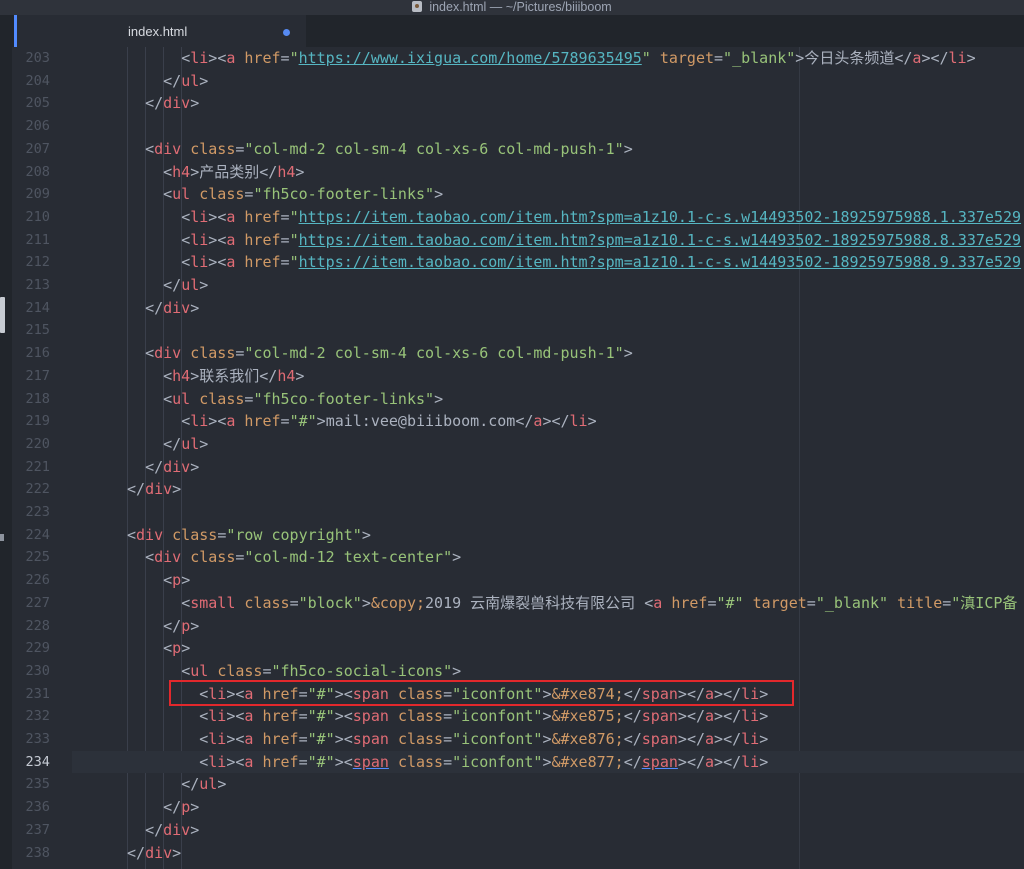 This screenshot has height=869, width=1024. I want to click on line-number: 220, so click(37, 443).